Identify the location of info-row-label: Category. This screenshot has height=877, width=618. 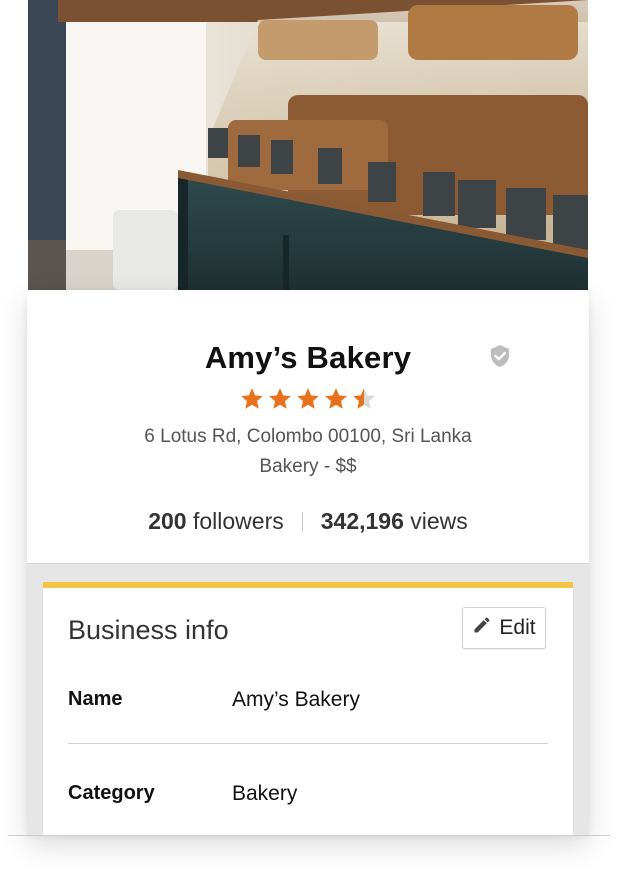
(111, 793).